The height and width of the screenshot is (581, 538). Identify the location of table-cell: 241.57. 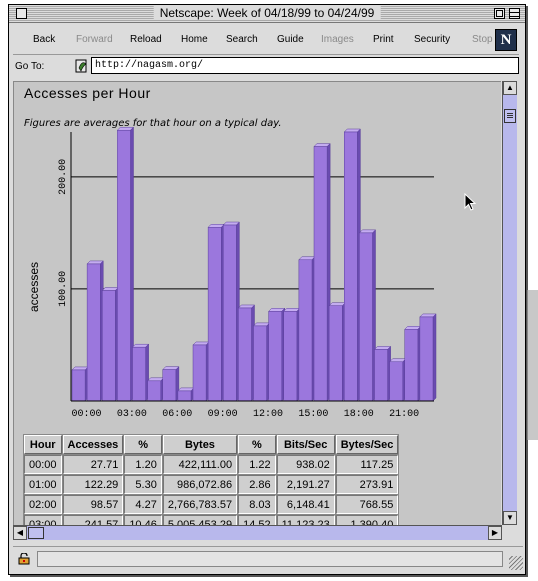
(93, 520).